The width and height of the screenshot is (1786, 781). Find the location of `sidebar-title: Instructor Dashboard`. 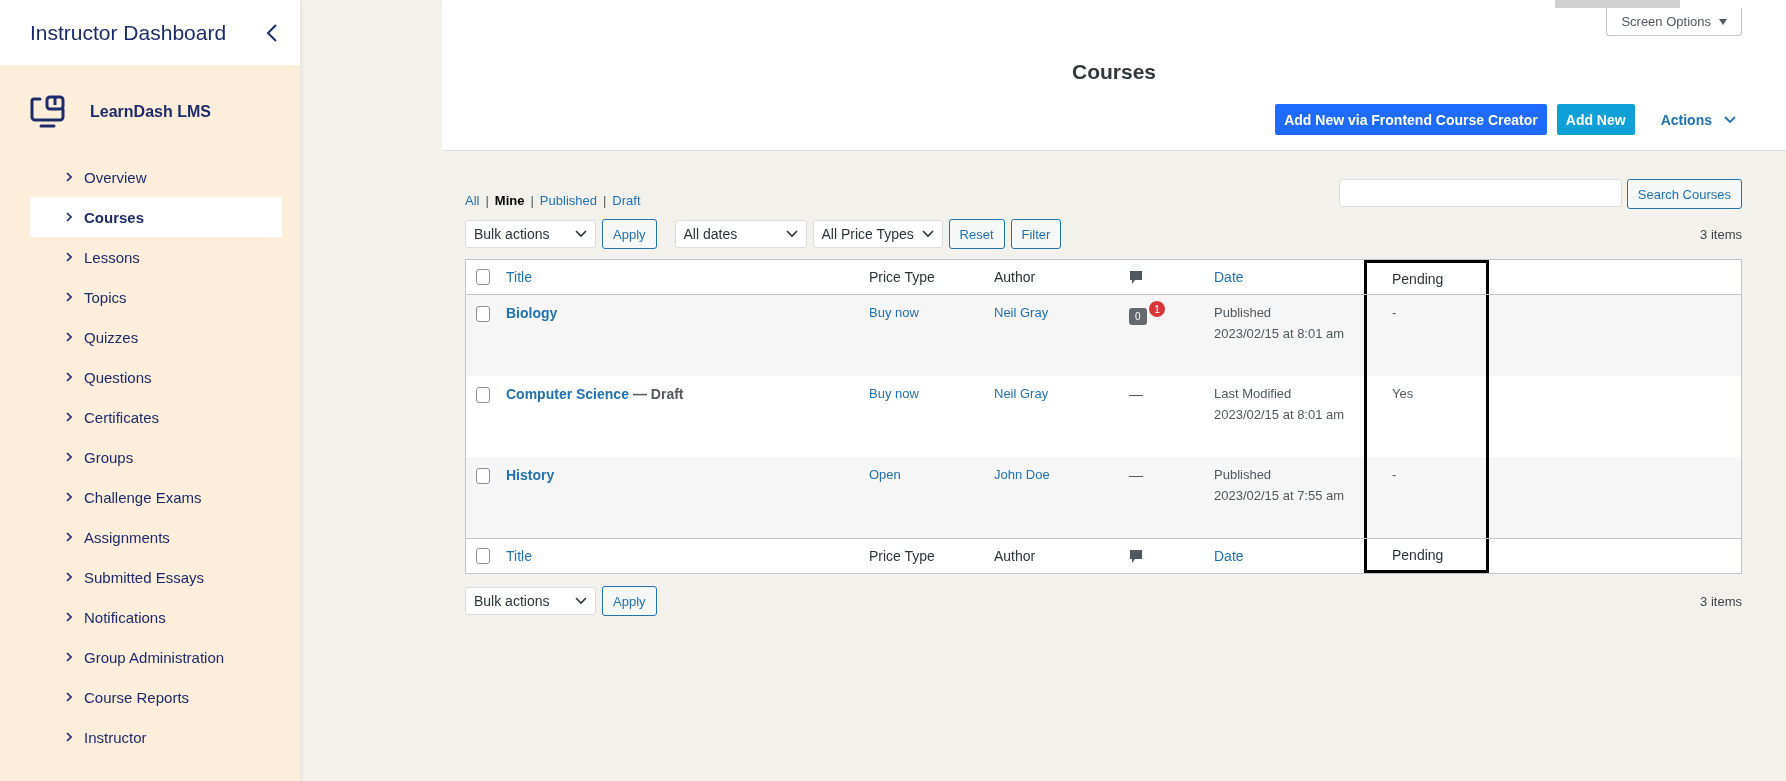

sidebar-title: Instructor Dashboard is located at coordinates (128, 32).